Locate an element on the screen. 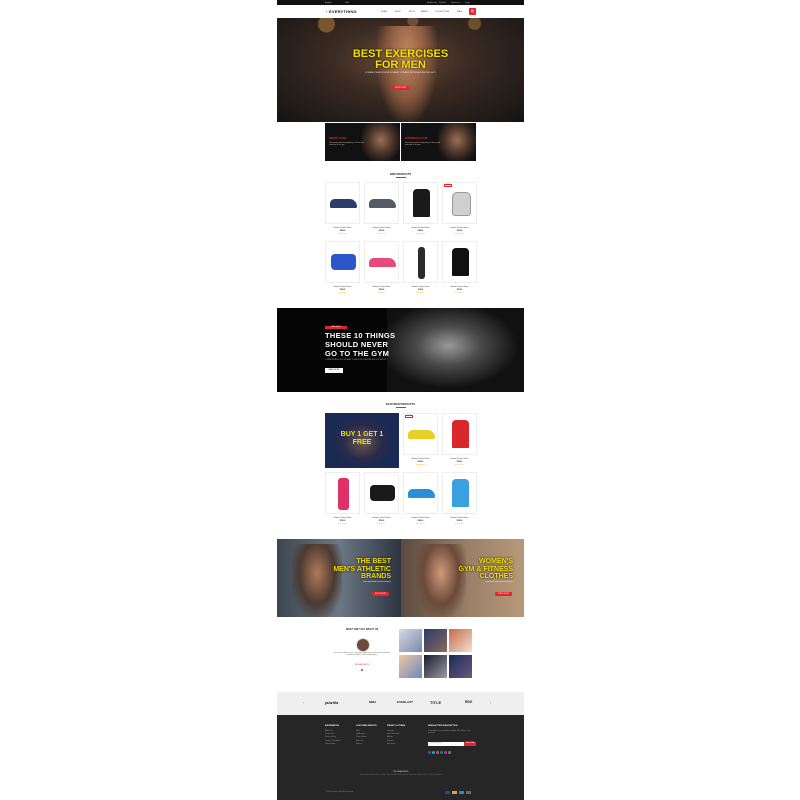  chevron-right-icon: › is located at coordinates (490, 702).